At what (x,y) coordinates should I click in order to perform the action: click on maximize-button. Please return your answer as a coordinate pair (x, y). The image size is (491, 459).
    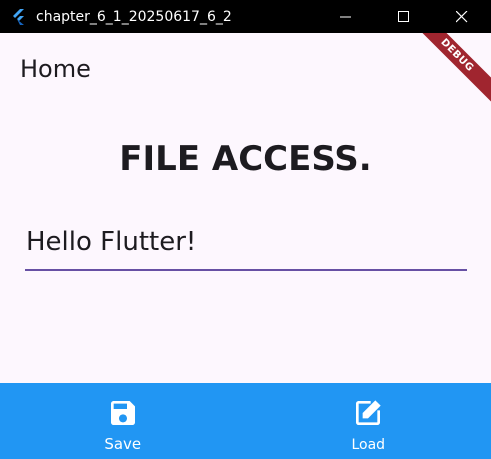
    Looking at the image, I should click on (404, 16).